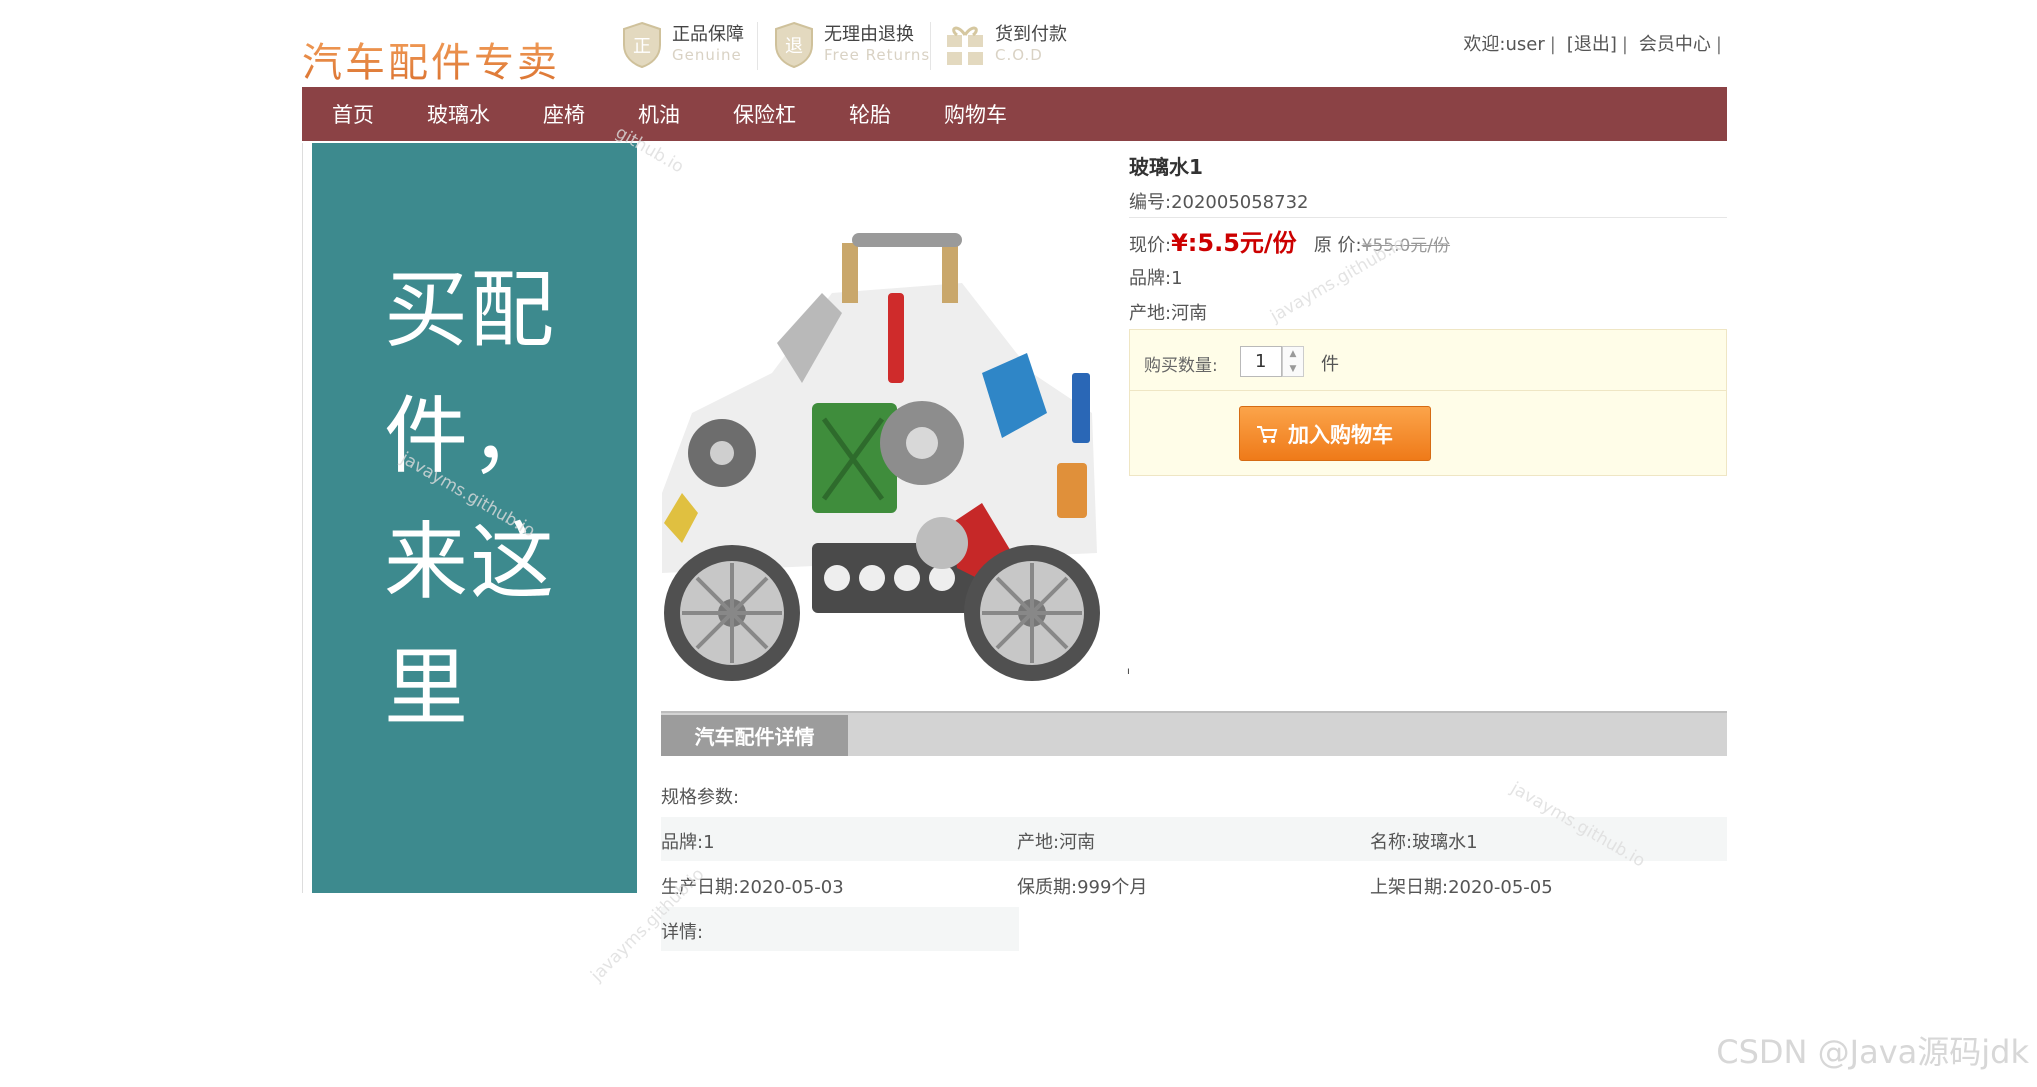 The width and height of the screenshot is (2037, 1087). What do you see at coordinates (764, 114) in the screenshot?
I see `nav-item-bumper: 保险杠` at bounding box center [764, 114].